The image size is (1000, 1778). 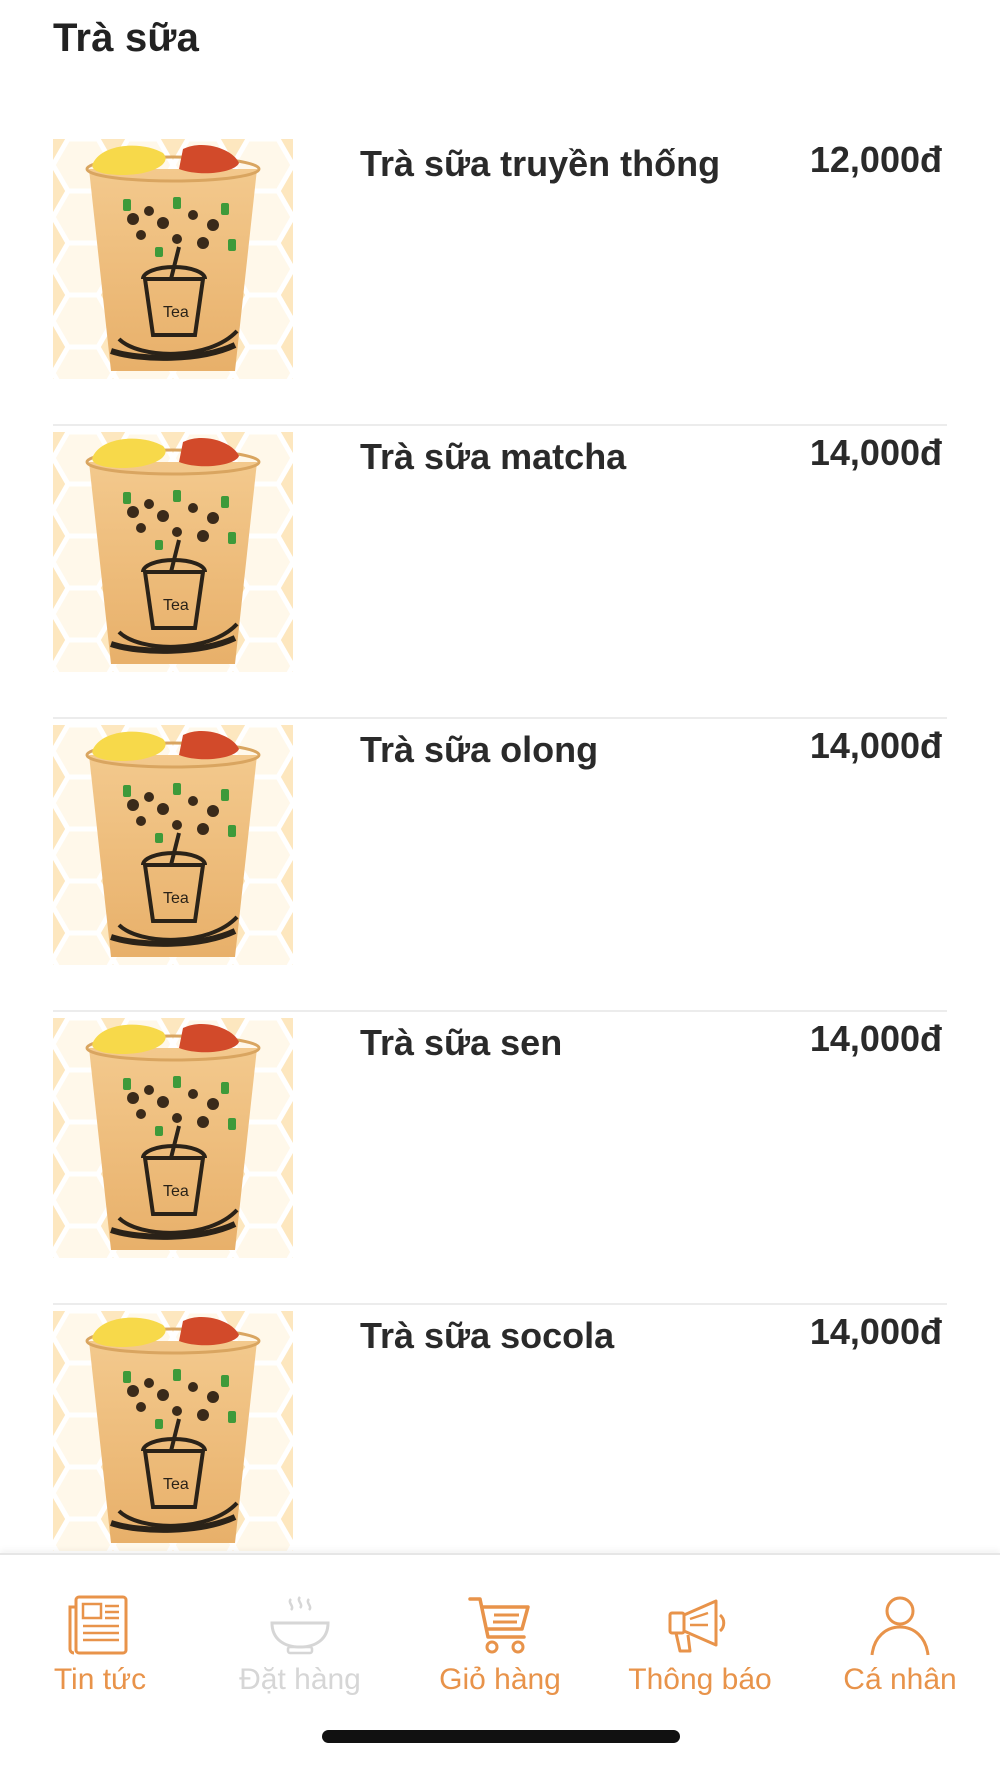 I want to click on megaphone-icon, so click(x=697, y=1626).